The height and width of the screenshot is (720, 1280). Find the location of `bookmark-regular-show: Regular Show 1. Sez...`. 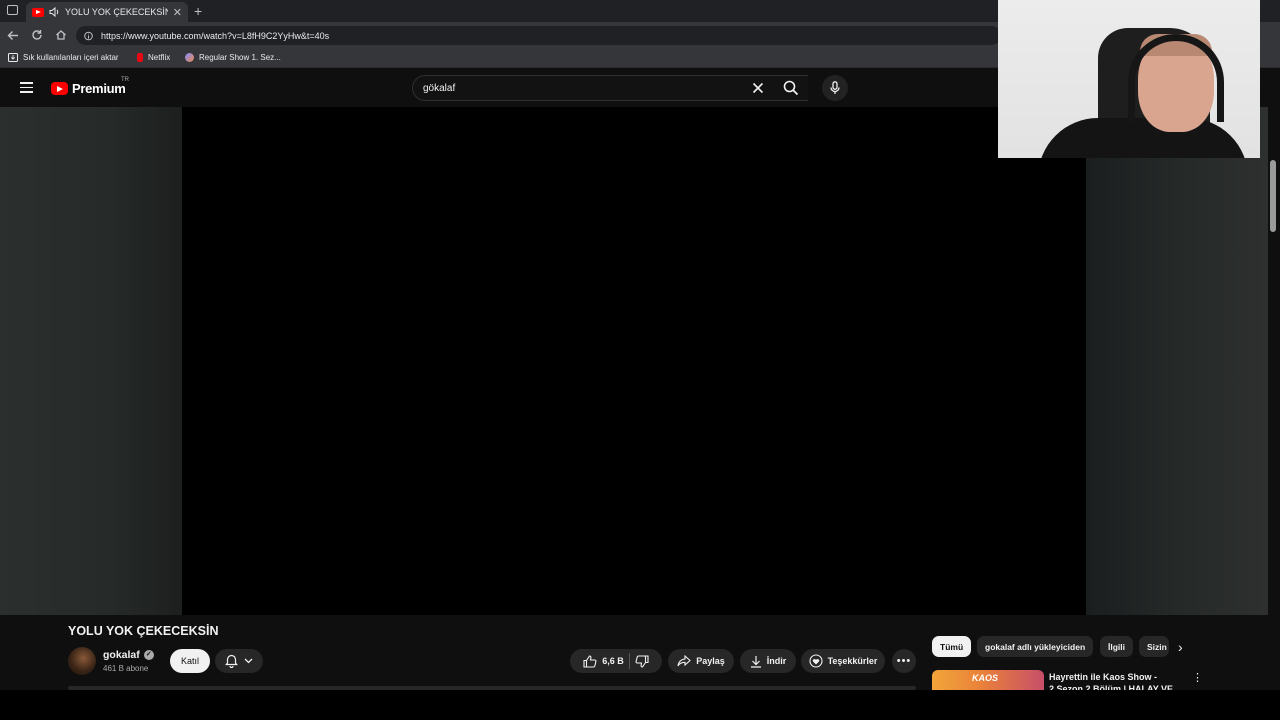

bookmark-regular-show: Regular Show 1. Sez... is located at coordinates (233, 57).